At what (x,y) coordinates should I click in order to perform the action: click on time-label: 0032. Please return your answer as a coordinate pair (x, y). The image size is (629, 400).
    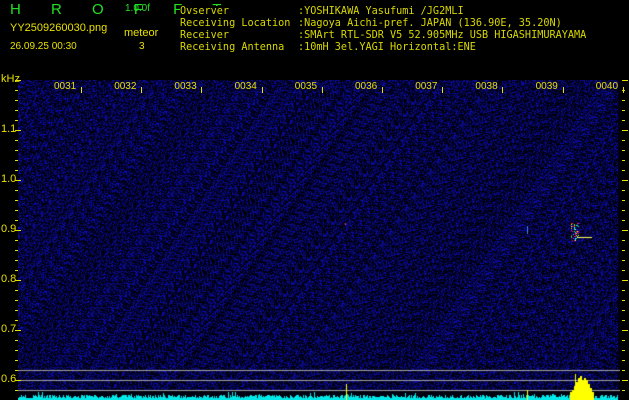
    Looking at the image, I should click on (125, 86).